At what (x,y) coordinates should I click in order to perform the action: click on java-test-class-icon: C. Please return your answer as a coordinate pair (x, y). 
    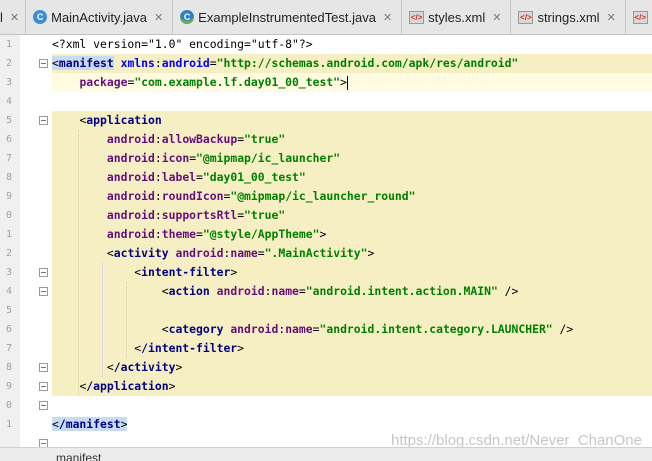
    Looking at the image, I should click on (187, 17).